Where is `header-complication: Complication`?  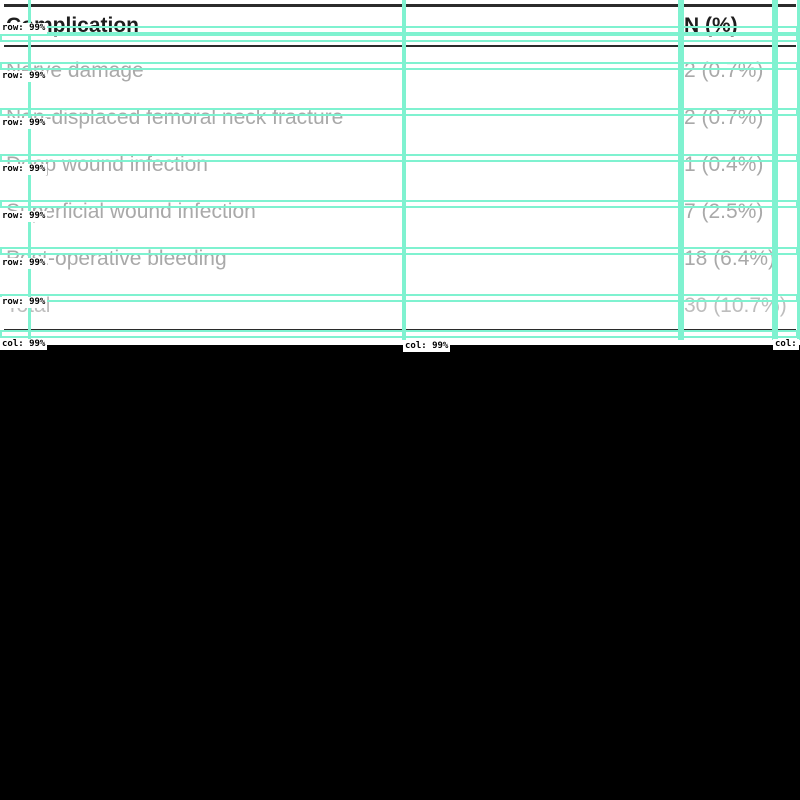 header-complication: Complication is located at coordinates (73, 25).